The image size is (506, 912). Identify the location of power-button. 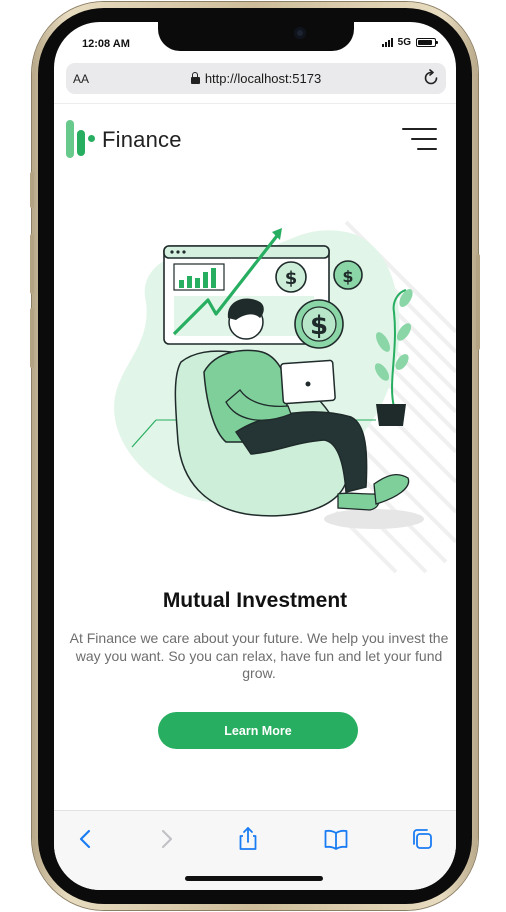
(478, 302).